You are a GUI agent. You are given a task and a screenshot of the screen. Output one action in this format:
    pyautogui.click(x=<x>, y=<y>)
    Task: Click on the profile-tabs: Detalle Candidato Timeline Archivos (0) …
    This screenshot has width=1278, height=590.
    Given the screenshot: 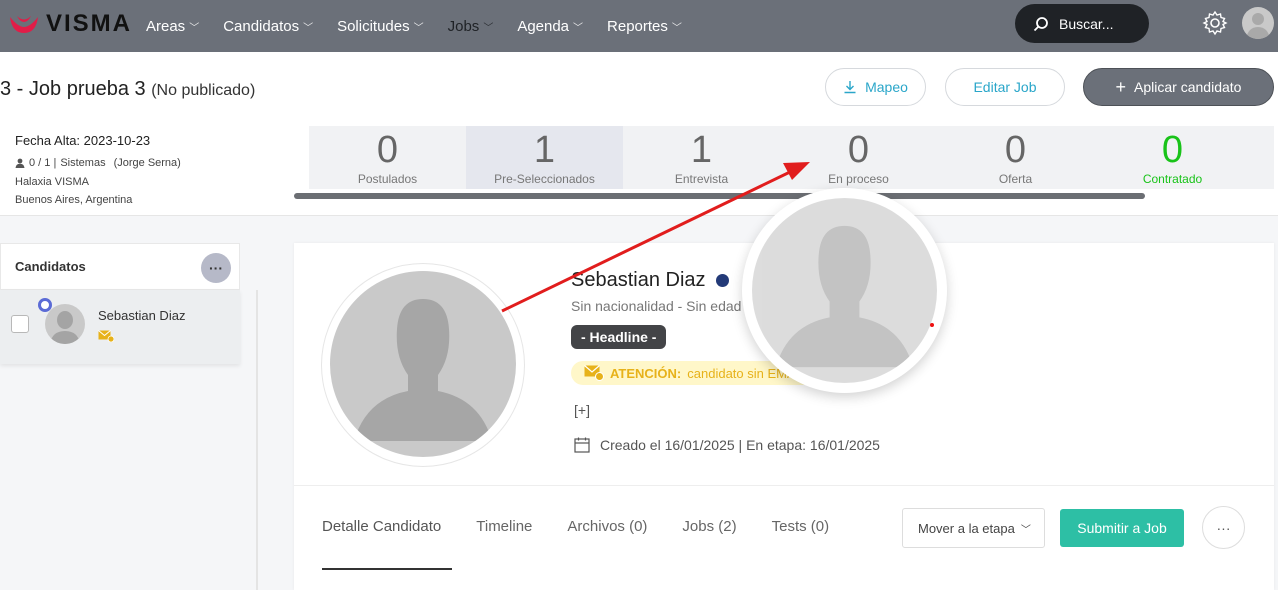 What is the action you would take?
    pyautogui.click(x=575, y=526)
    